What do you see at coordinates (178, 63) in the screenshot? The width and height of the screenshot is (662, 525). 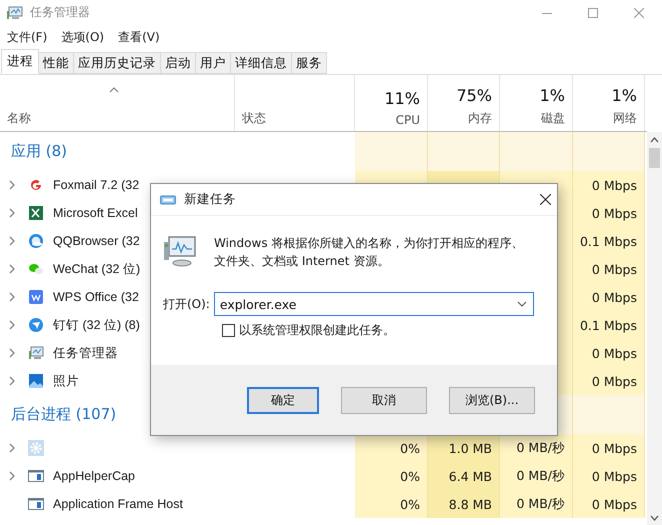 I see `tab: 启动` at bounding box center [178, 63].